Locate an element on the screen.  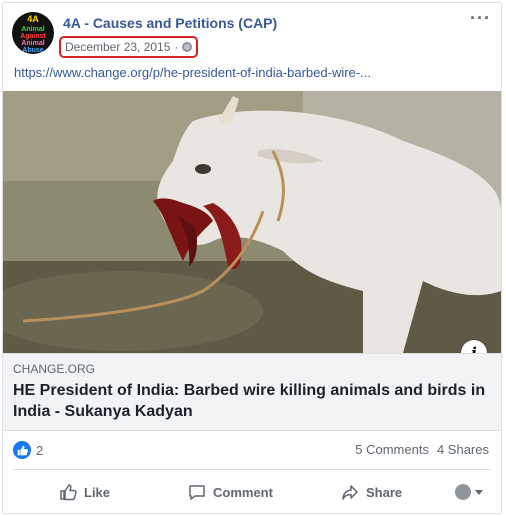
thumbs-up-icon is located at coordinates (68, 492).